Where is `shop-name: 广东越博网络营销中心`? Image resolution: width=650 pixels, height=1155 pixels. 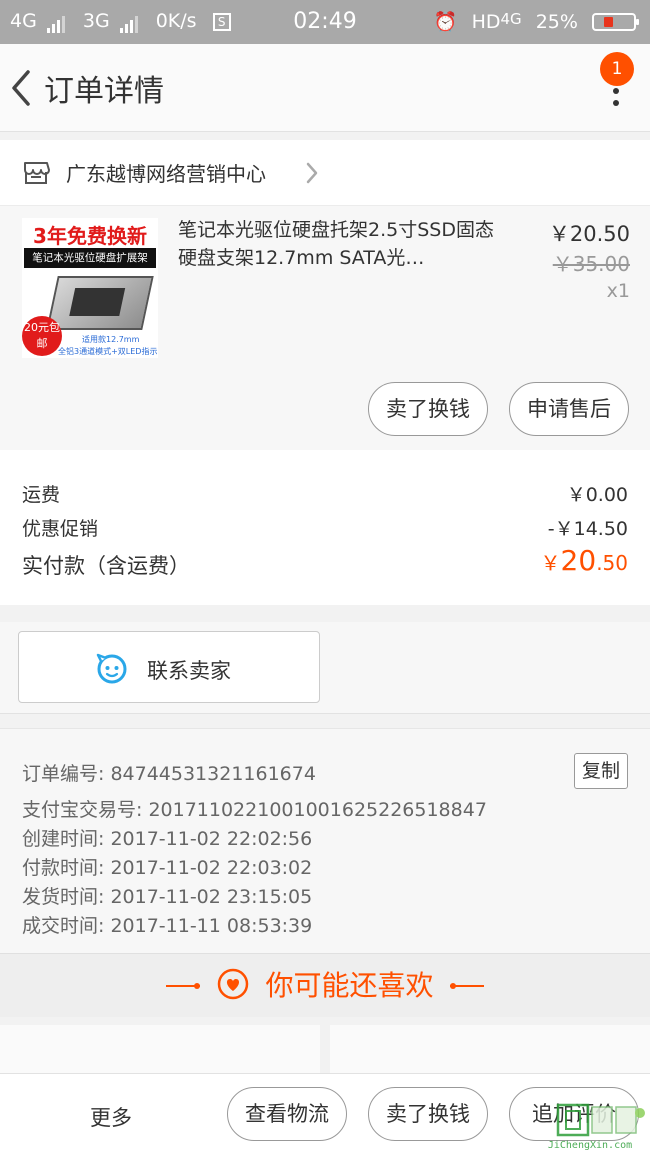
shop-name: 广东越博网络营销中心 is located at coordinates (166, 174).